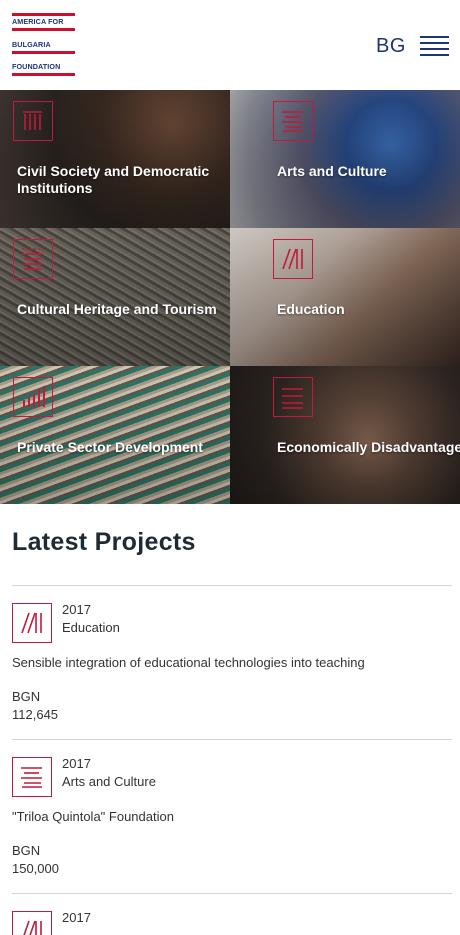  Describe the element at coordinates (115, 435) in the screenshot. I see `category-tile-private-sector: Private Sector Development` at that location.